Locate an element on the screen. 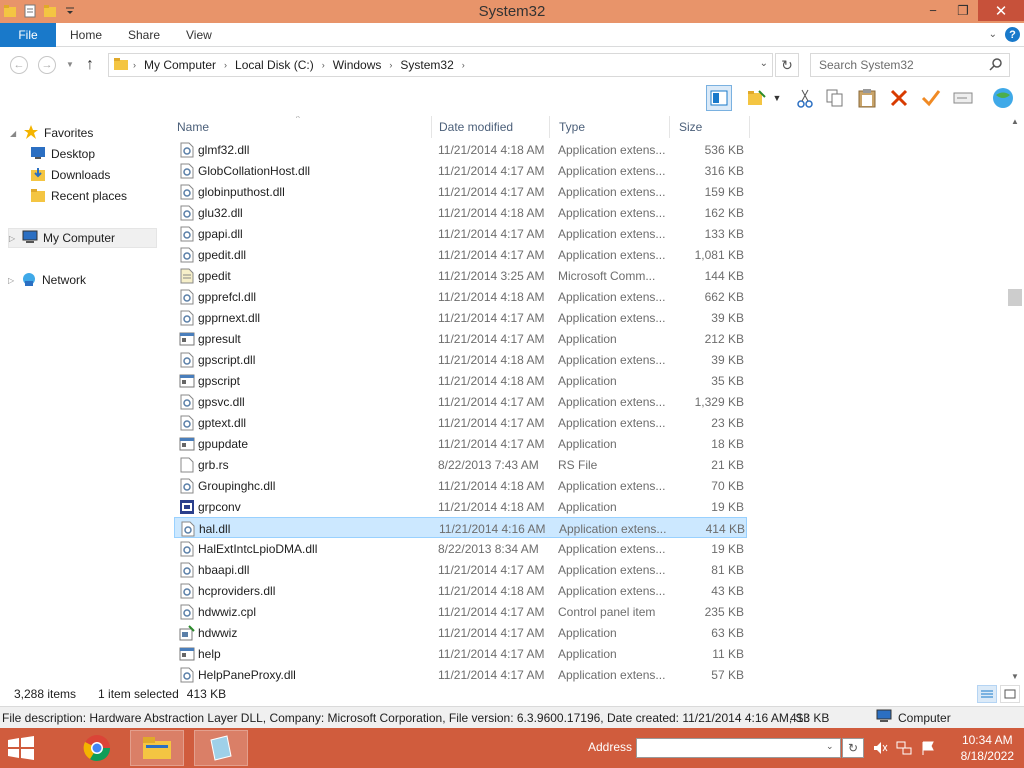 This screenshot has height=768, width=1024. rename-icon is located at coordinates (963, 98).